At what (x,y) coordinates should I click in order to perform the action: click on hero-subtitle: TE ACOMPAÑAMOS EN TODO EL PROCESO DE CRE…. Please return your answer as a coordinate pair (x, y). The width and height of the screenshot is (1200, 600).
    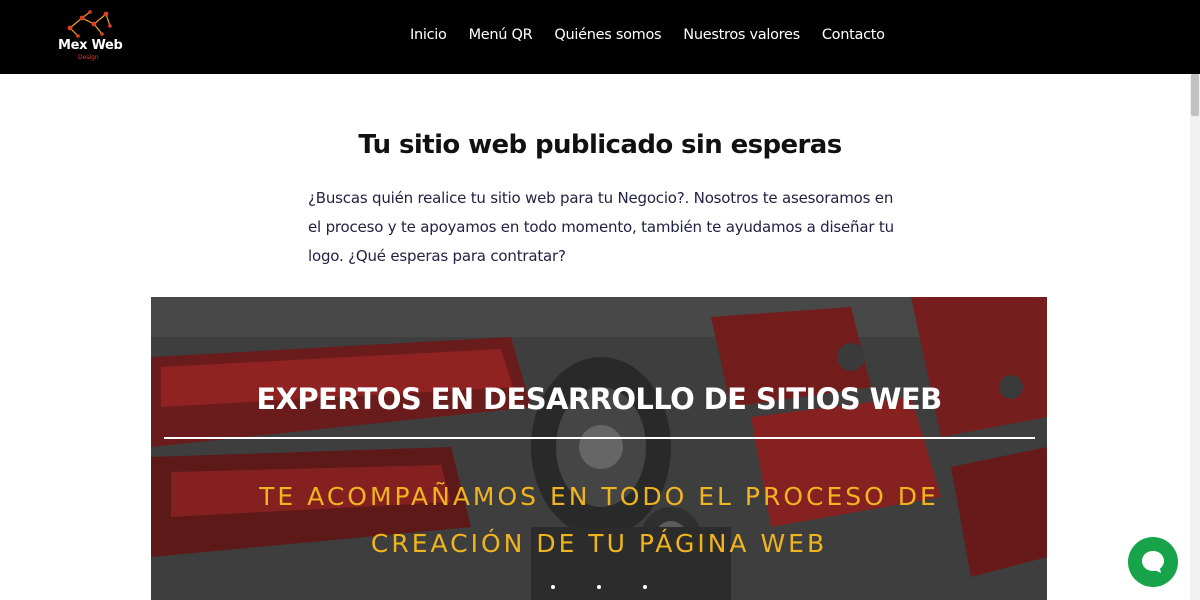
    Looking at the image, I should click on (599, 520).